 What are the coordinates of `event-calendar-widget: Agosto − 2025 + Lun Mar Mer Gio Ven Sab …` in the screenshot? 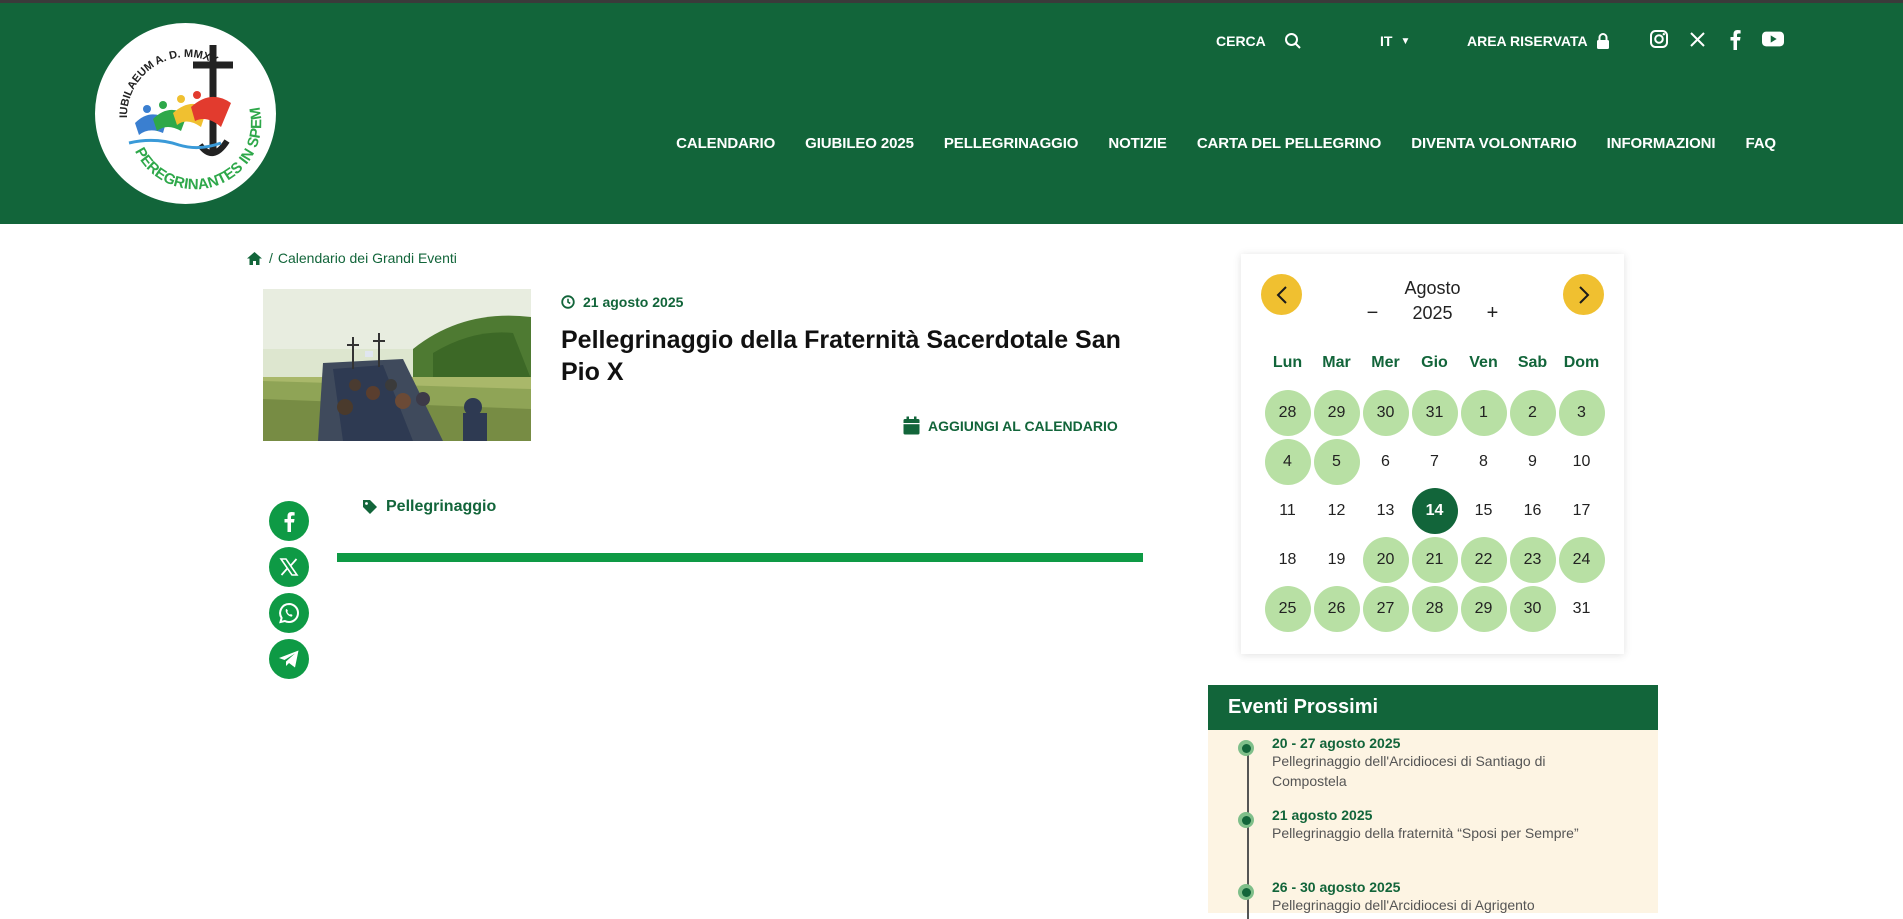 It's located at (1432, 454).